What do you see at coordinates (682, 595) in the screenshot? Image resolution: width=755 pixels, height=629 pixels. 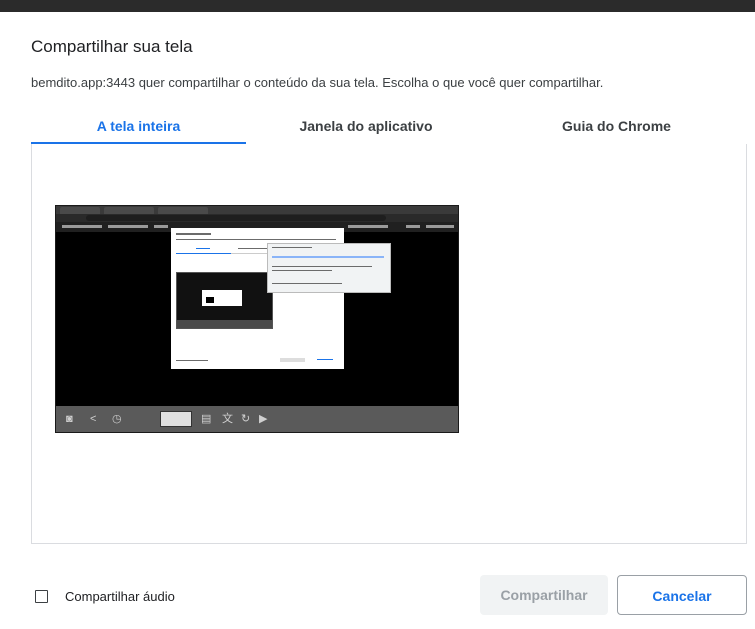 I see `cancel-button: Cancelar` at bounding box center [682, 595].